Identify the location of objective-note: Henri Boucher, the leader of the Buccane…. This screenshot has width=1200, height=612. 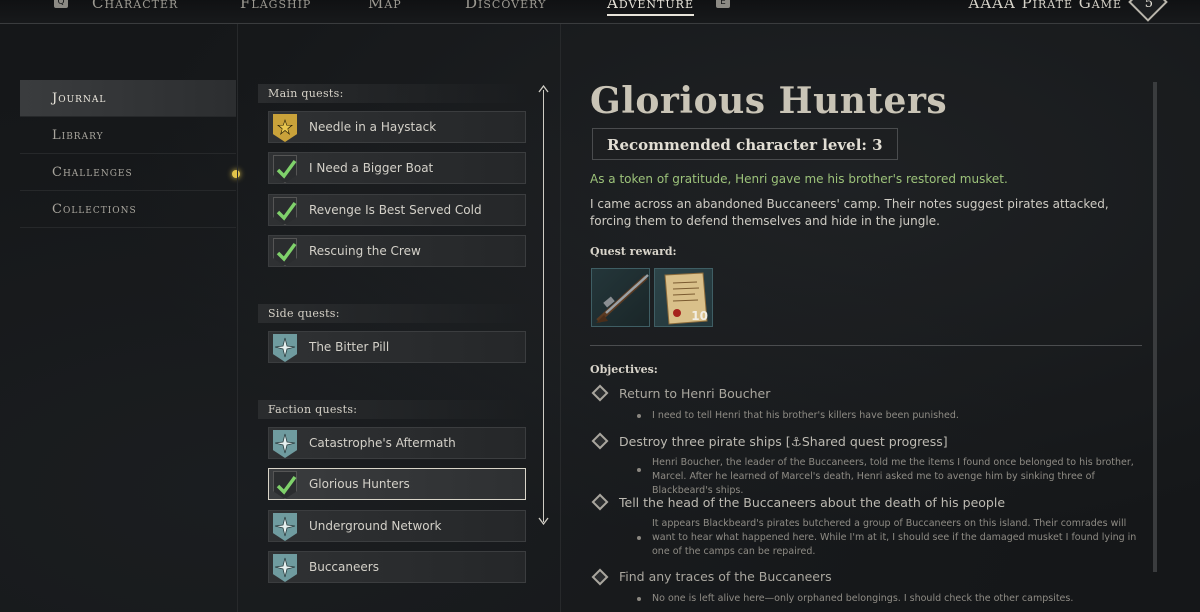
(893, 476).